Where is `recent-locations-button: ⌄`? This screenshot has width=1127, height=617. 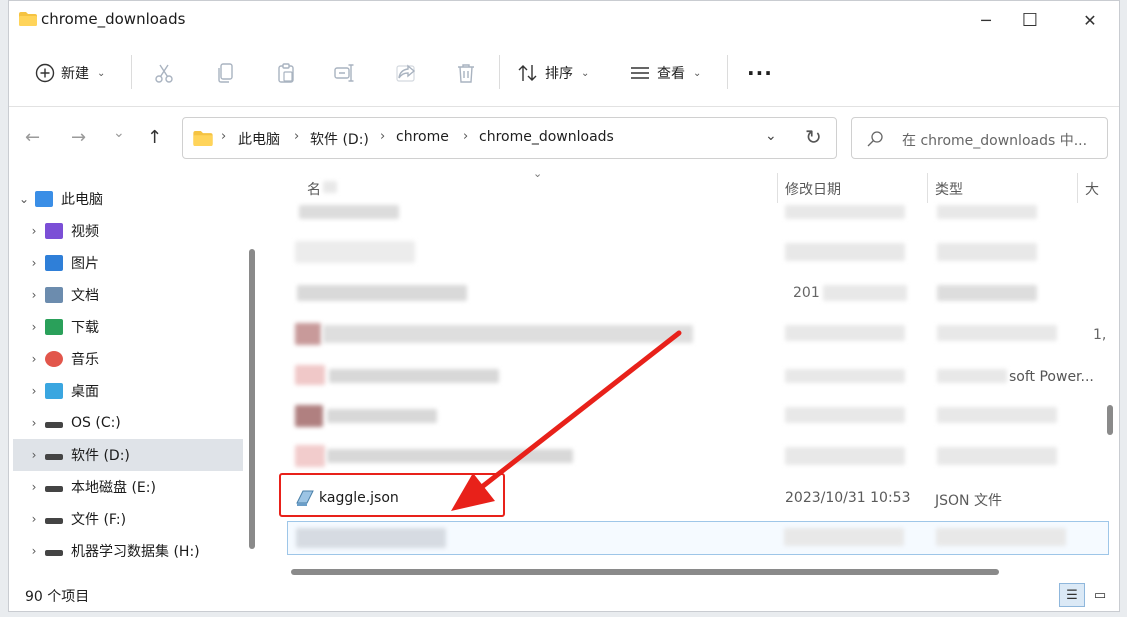
recent-locations-button: ⌄ is located at coordinates (119, 133).